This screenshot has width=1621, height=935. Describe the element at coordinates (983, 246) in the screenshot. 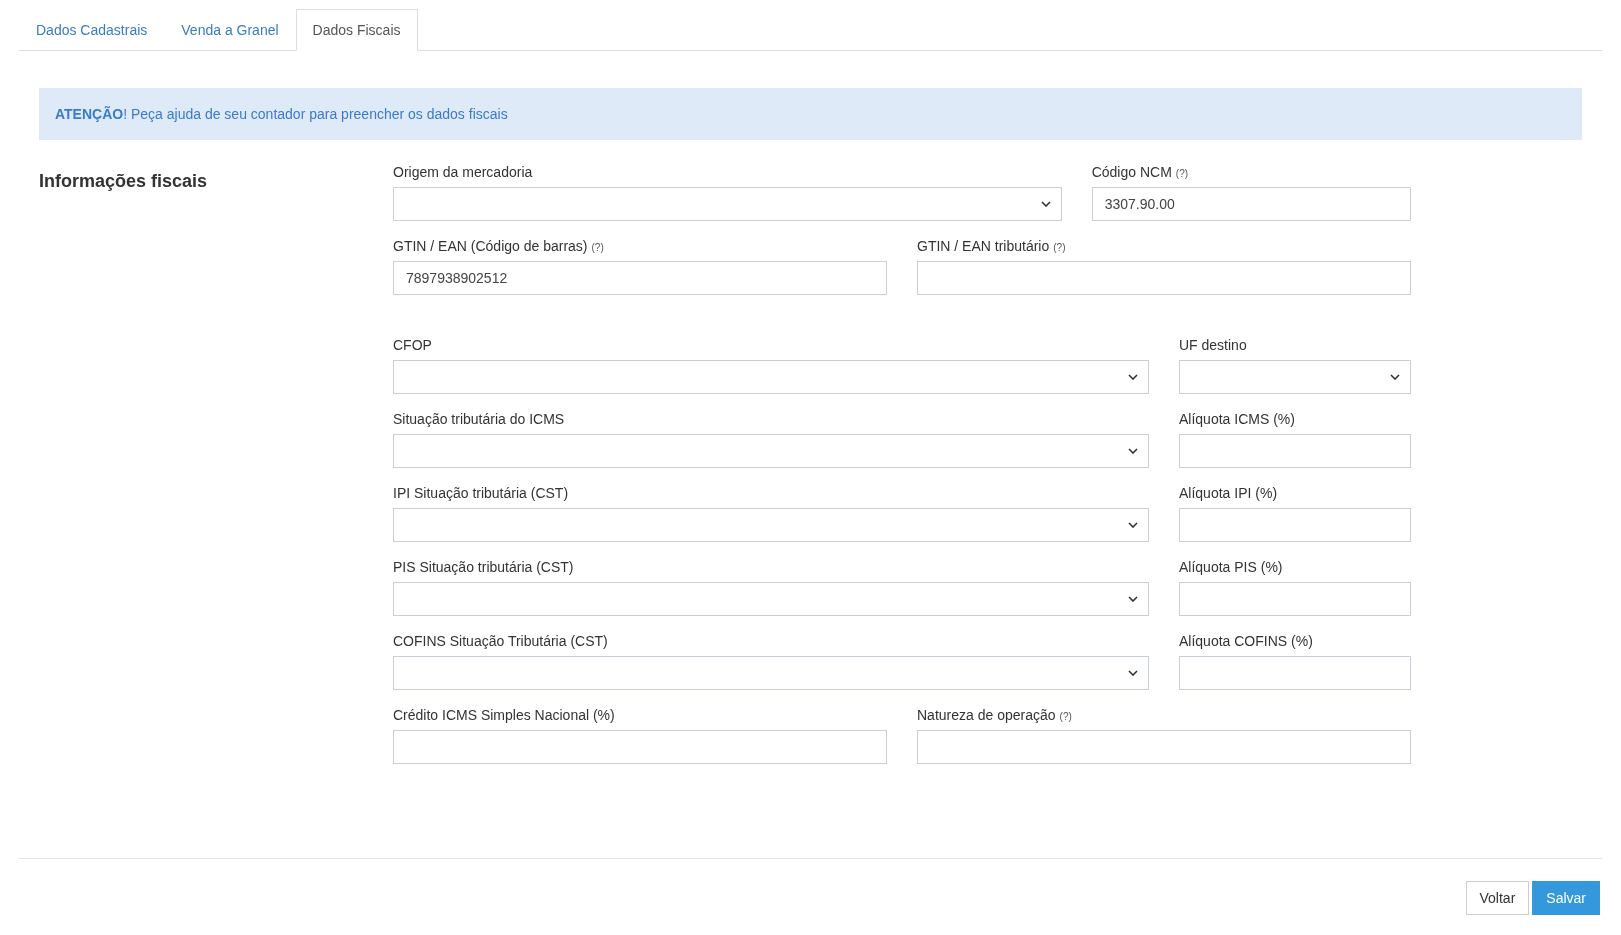

I see `field-label: GTIN / EAN tributário` at that location.